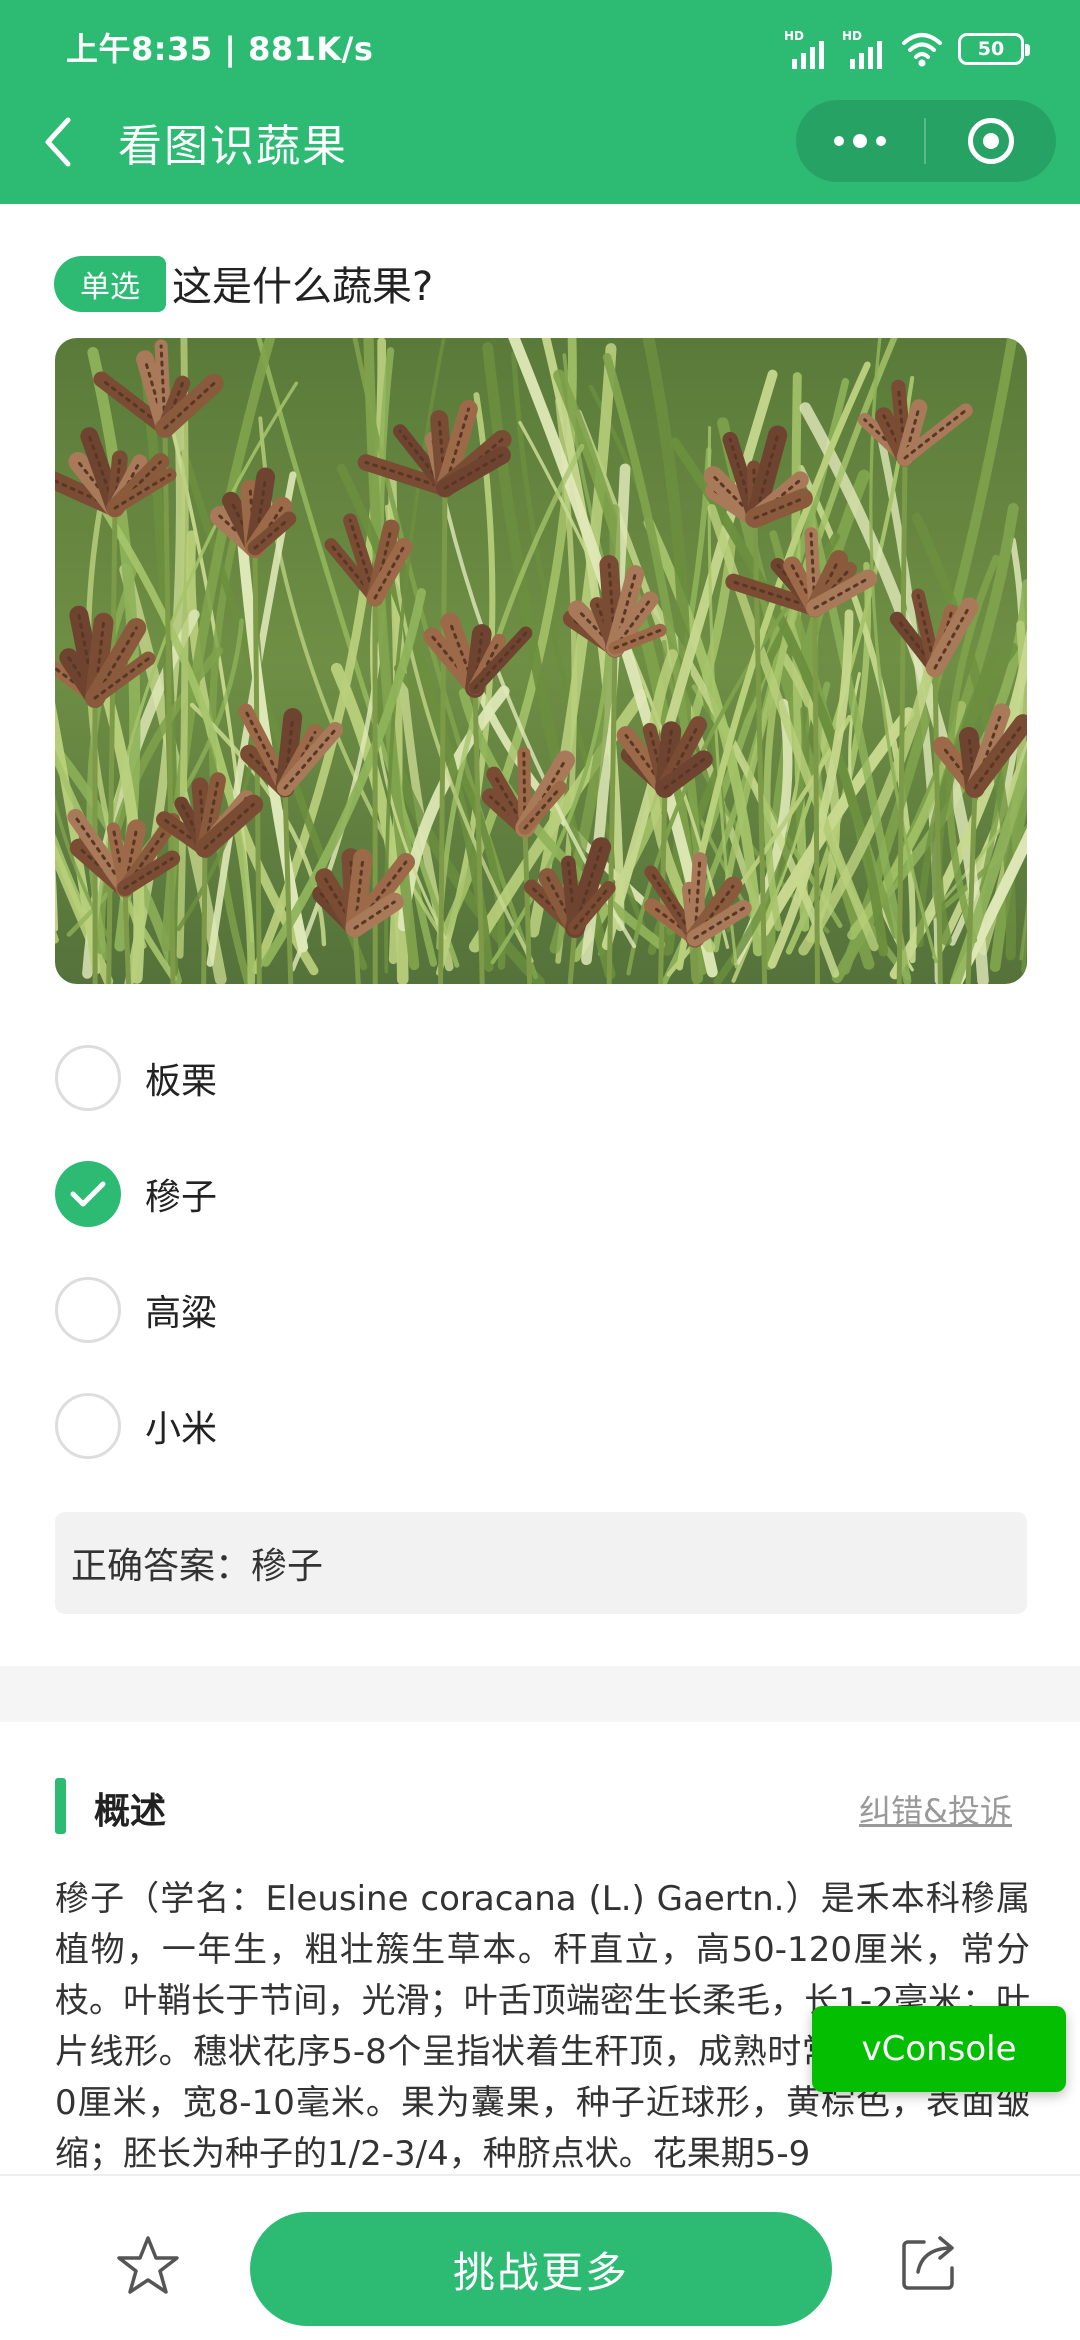  Describe the element at coordinates (806, 49) in the screenshot. I see `signal-icon: HD` at that location.